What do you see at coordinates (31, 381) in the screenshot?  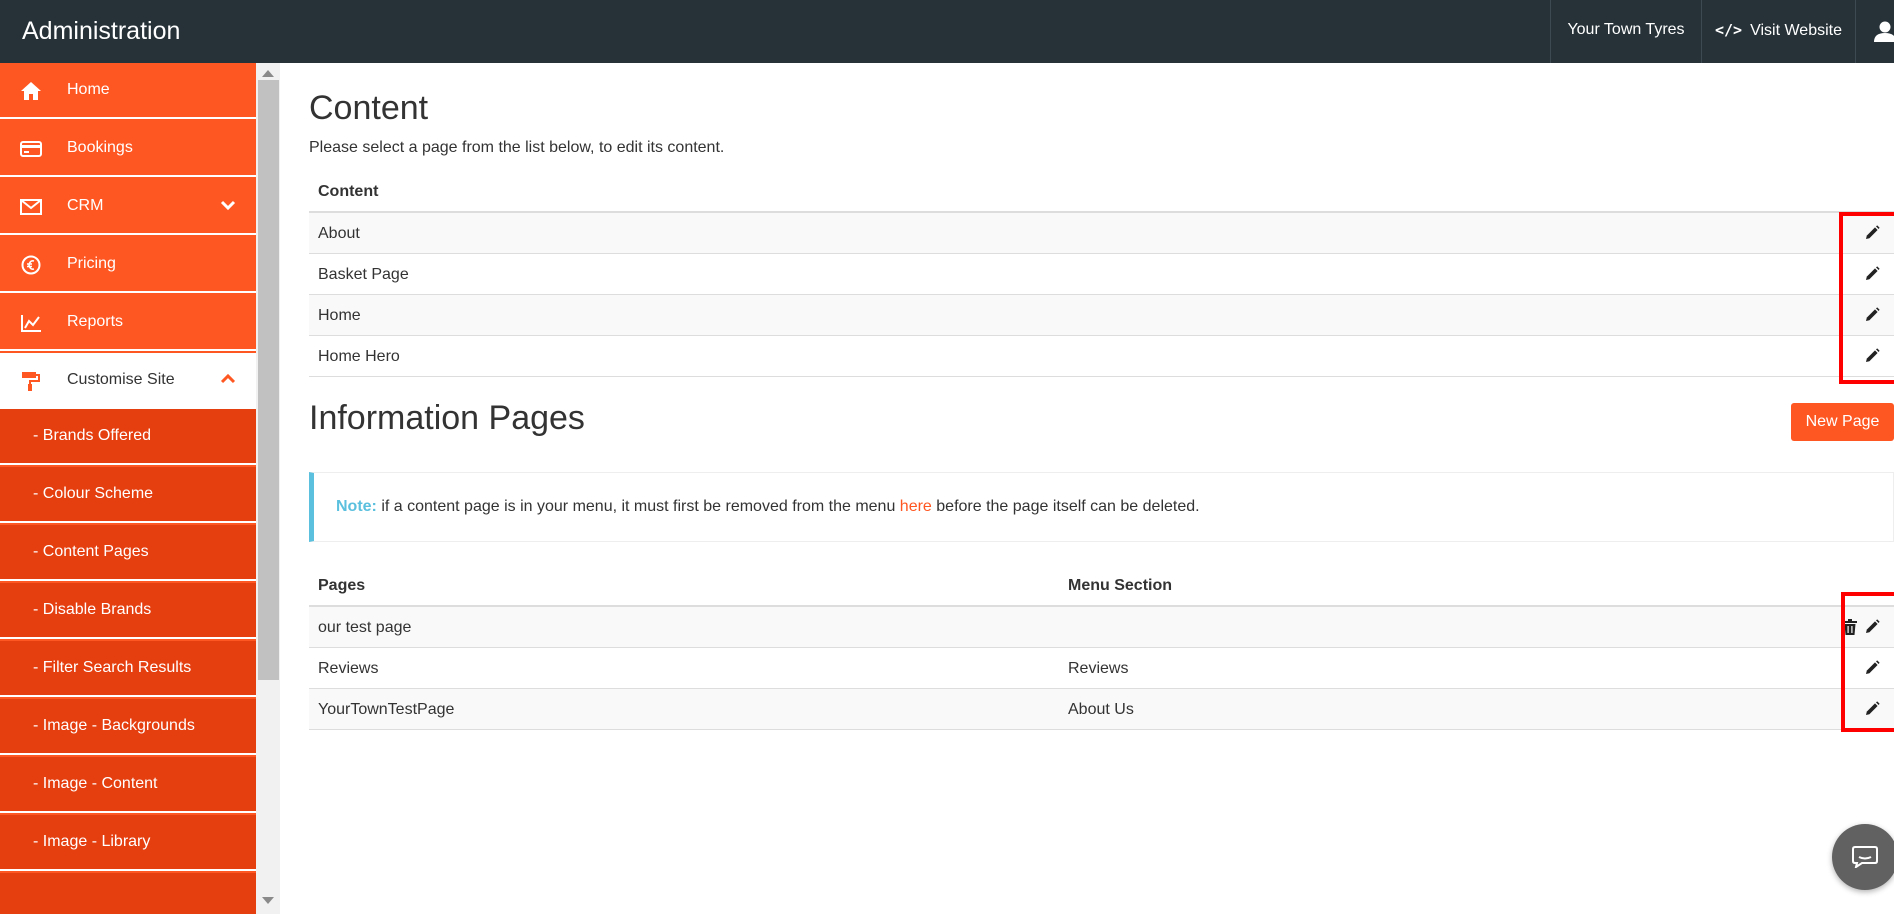 I see `paint-roller-icon` at bounding box center [31, 381].